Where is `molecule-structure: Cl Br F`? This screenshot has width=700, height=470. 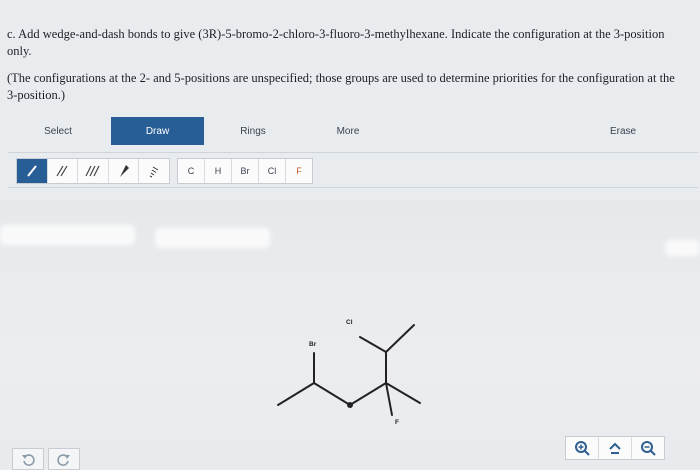 molecule-structure: Cl Br F is located at coordinates (345, 372).